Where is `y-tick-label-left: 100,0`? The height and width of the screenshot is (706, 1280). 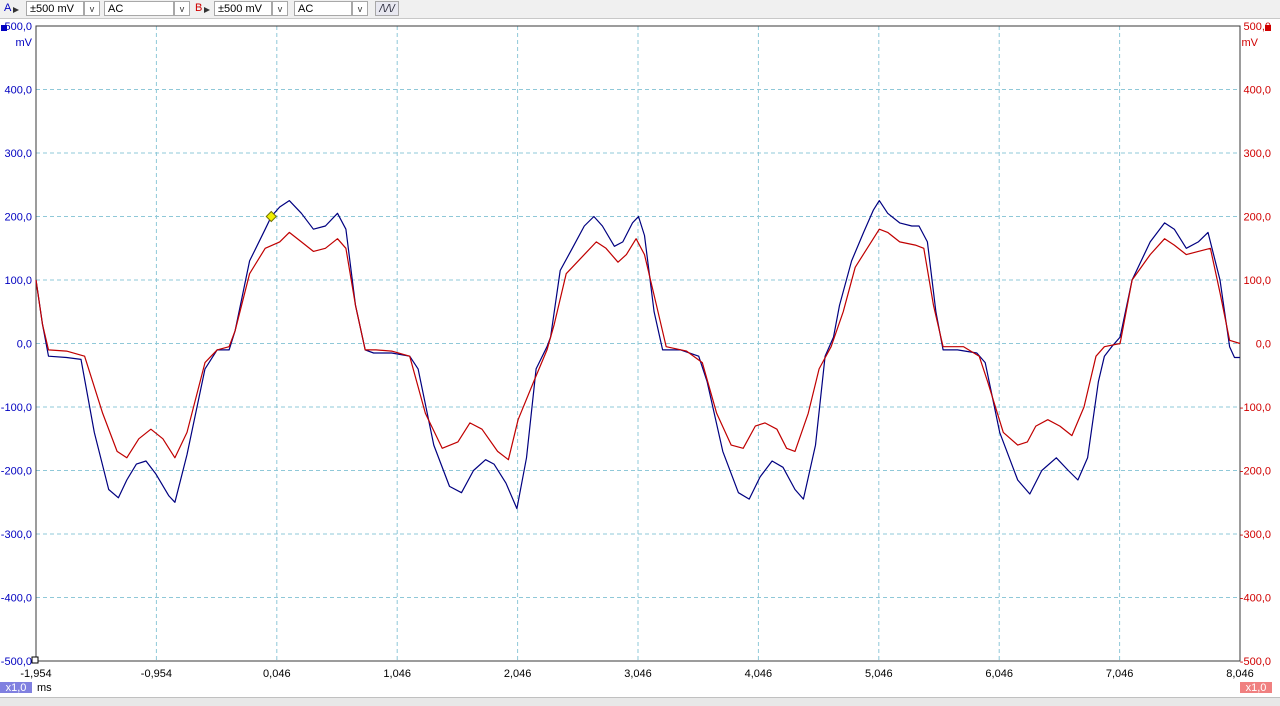 y-tick-label-left: 100,0 is located at coordinates (18, 281).